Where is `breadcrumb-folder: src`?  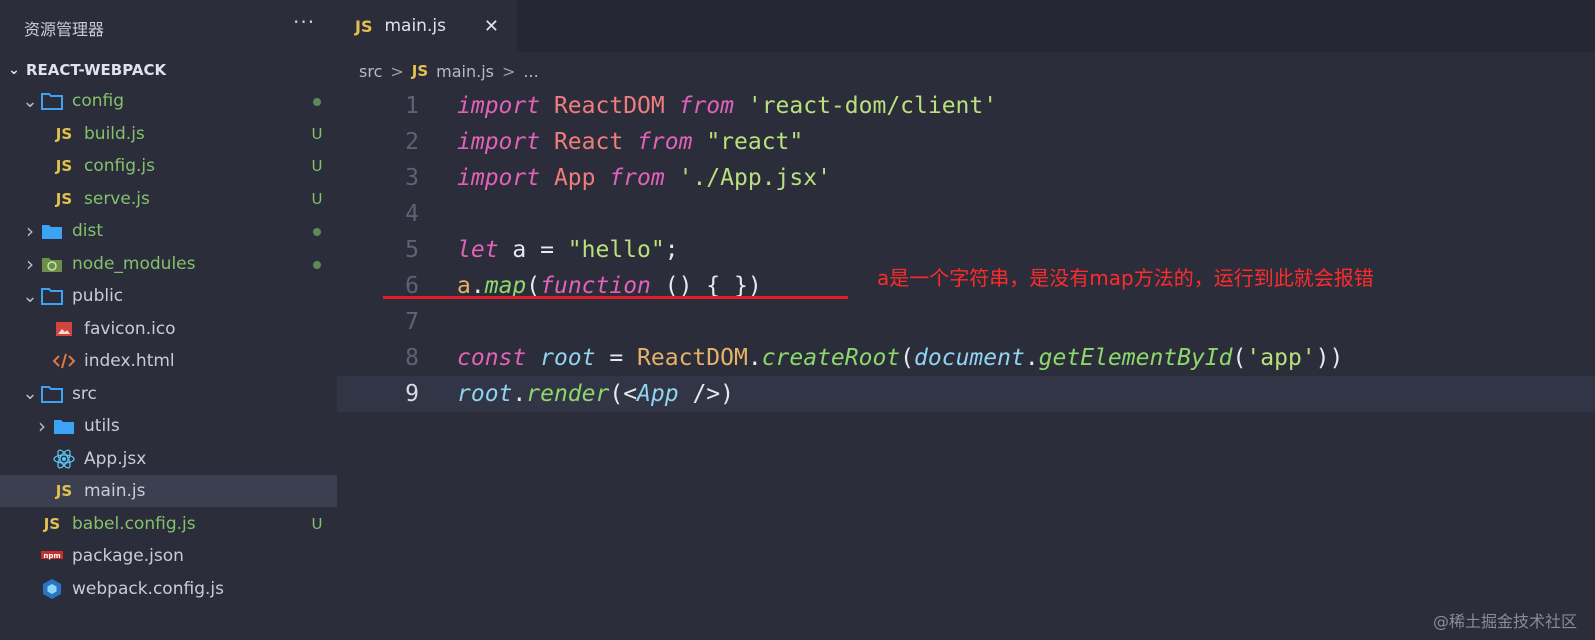 breadcrumb-folder: src is located at coordinates (370, 71).